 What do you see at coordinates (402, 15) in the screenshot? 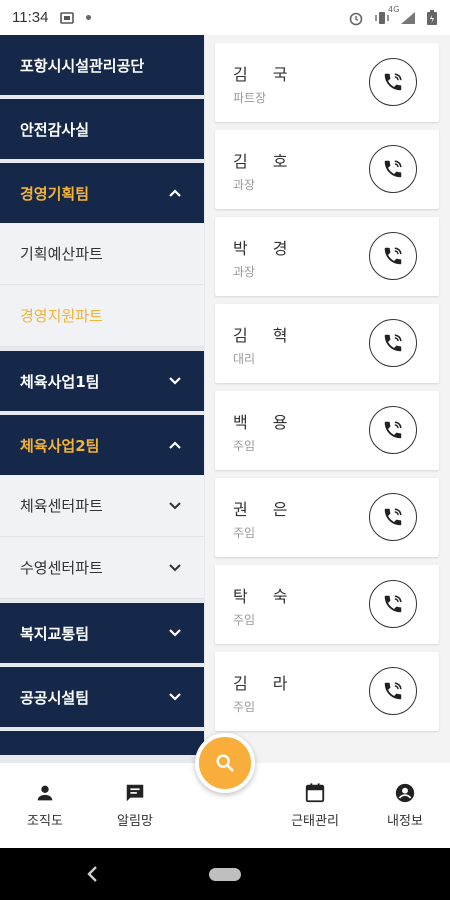
I see `signal-icon: 4G` at bounding box center [402, 15].